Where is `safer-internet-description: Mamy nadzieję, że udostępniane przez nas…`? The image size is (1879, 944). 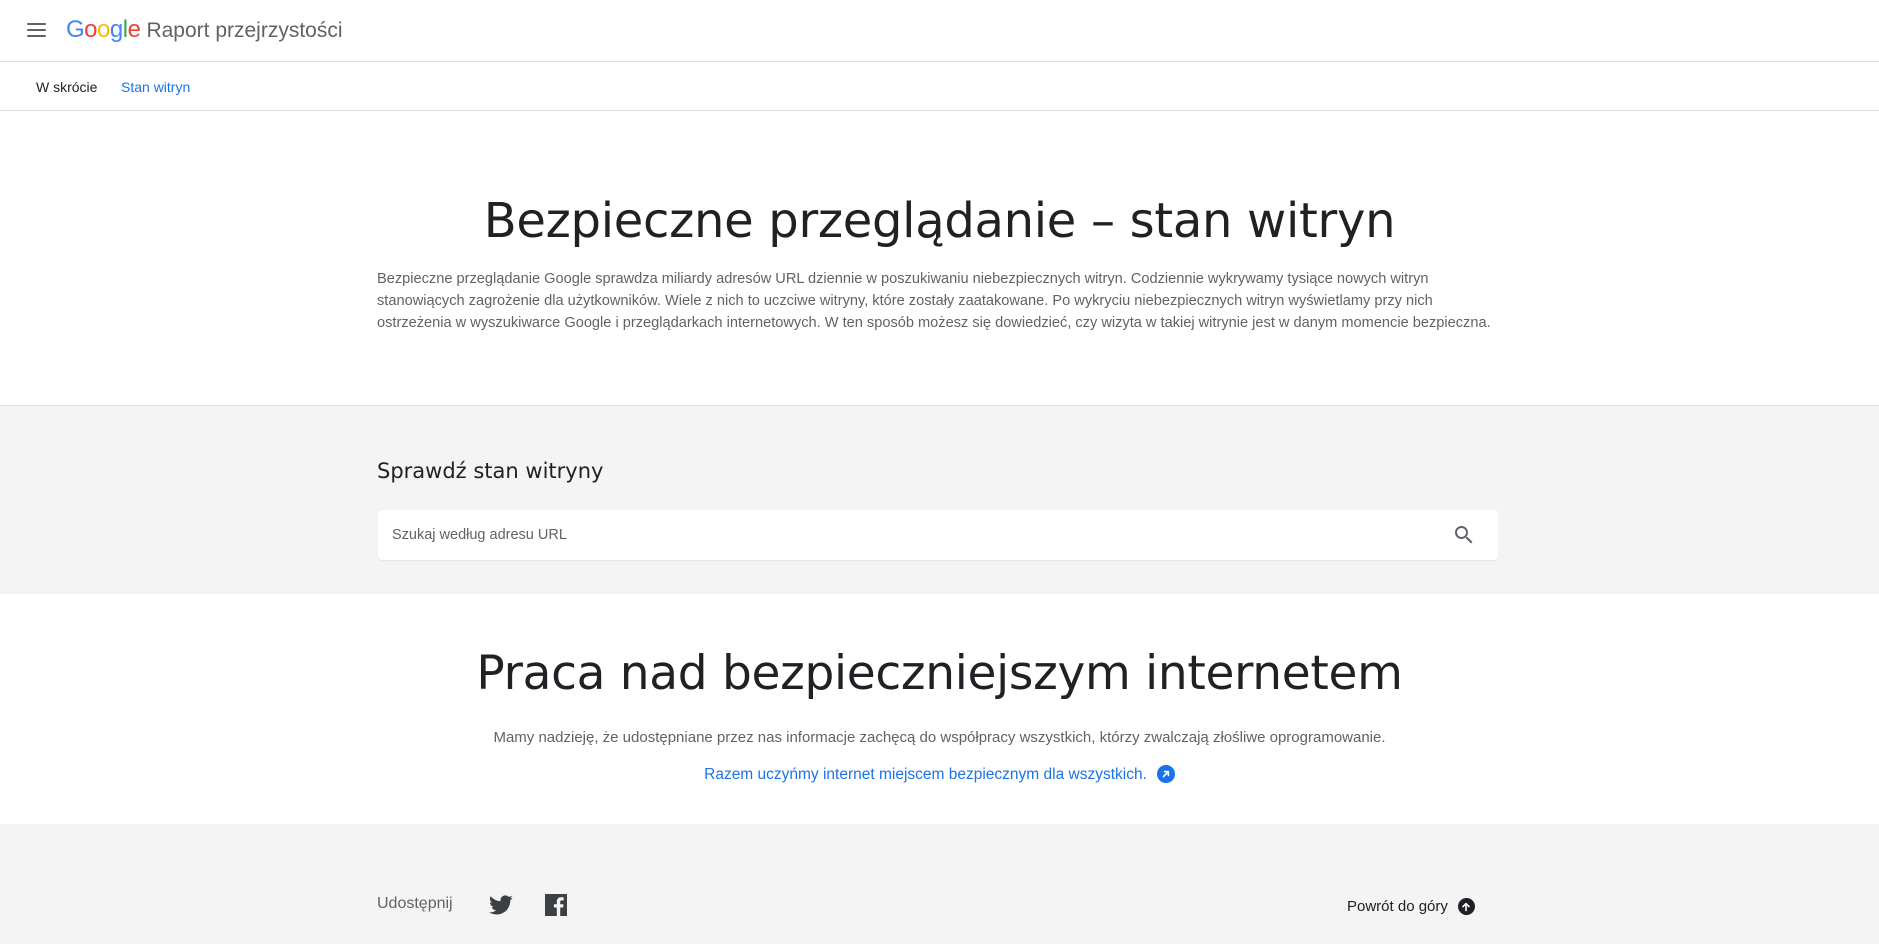
safer-internet-description: Mamy nadzieję, że udostępniane przez nas… is located at coordinates (939, 737).